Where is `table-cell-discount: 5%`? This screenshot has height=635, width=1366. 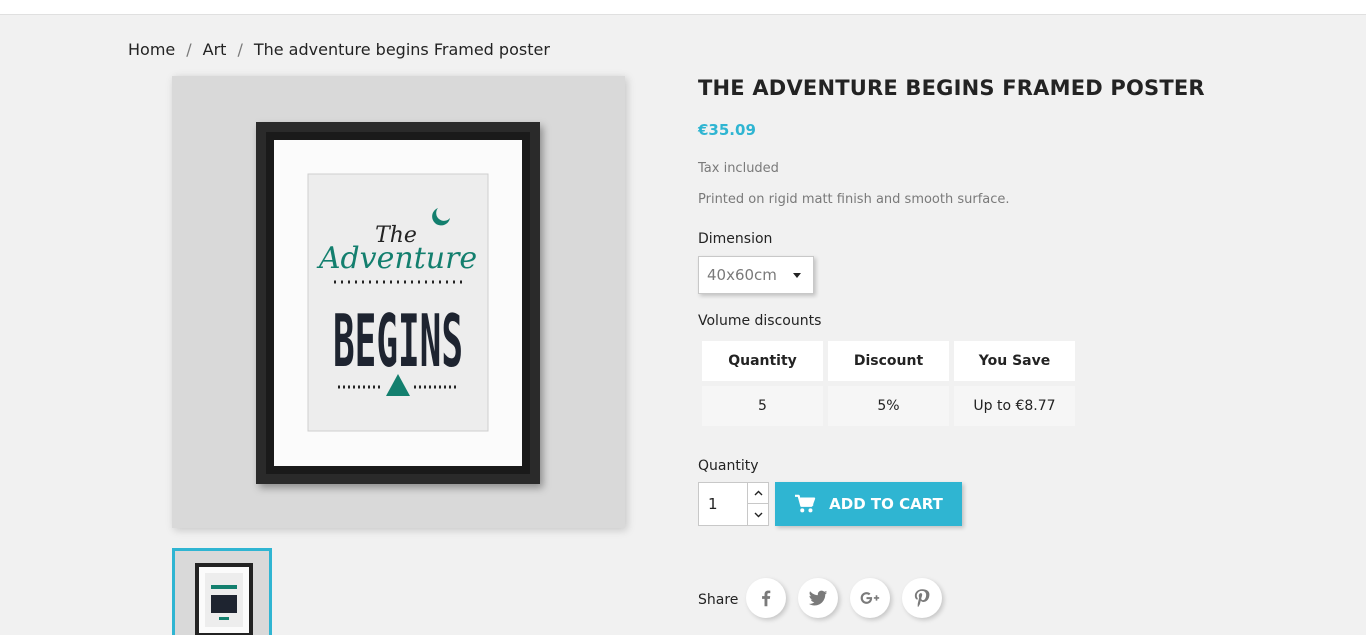
table-cell-discount: 5% is located at coordinates (888, 406).